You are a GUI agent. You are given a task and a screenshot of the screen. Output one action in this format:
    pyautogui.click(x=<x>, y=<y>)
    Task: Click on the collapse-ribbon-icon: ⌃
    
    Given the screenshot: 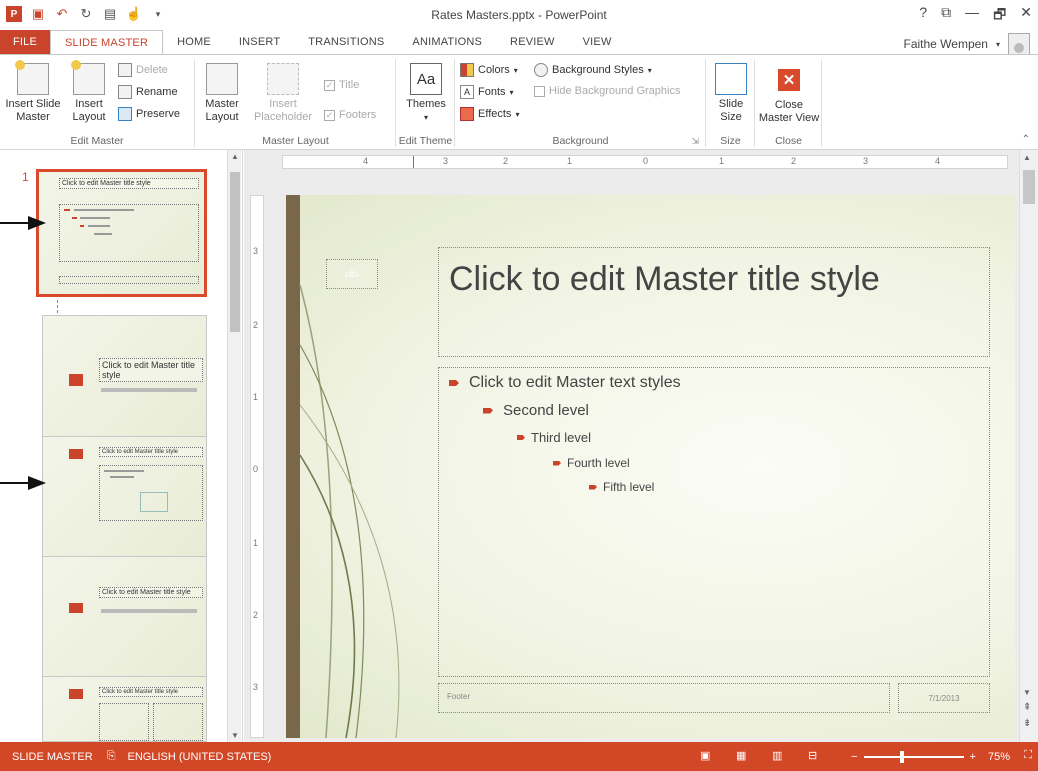 What is the action you would take?
    pyautogui.click(x=1026, y=139)
    